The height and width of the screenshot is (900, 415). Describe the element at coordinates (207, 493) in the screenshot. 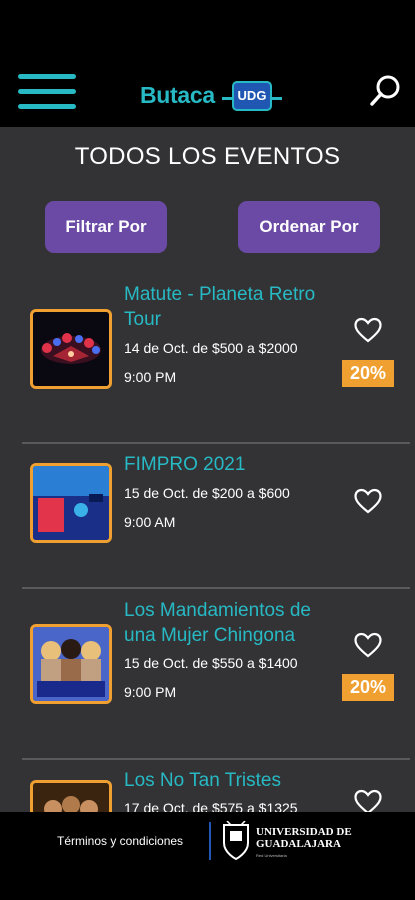

I see `event-date-price: 15 de Oct. de $200 a $600` at that location.